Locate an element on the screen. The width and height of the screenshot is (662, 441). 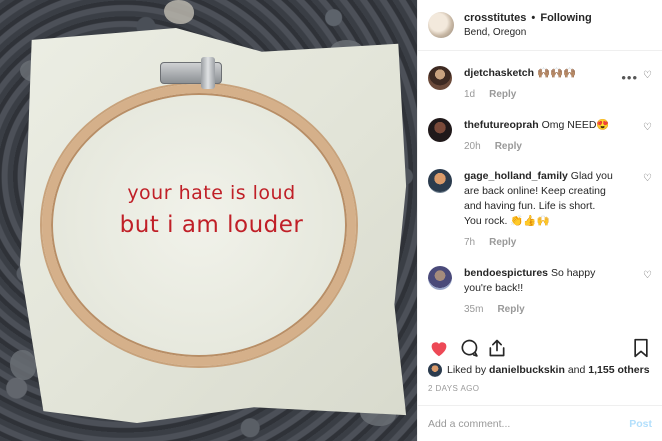
commenter-username: djetchasketch is located at coordinates (499, 73).